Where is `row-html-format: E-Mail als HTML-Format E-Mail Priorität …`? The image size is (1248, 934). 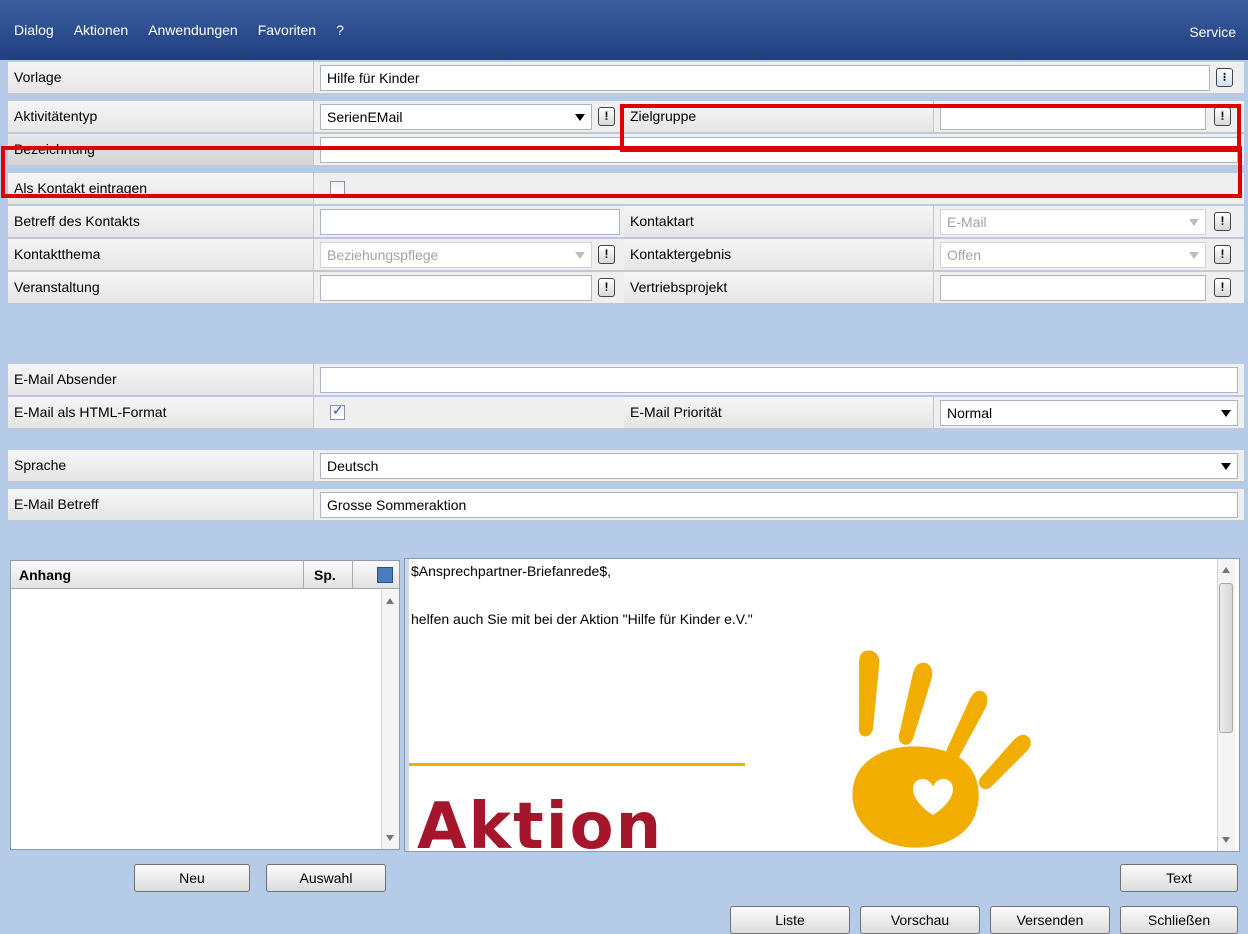 row-html-format: E-Mail als HTML-Format E-Mail Priorität … is located at coordinates (626, 413).